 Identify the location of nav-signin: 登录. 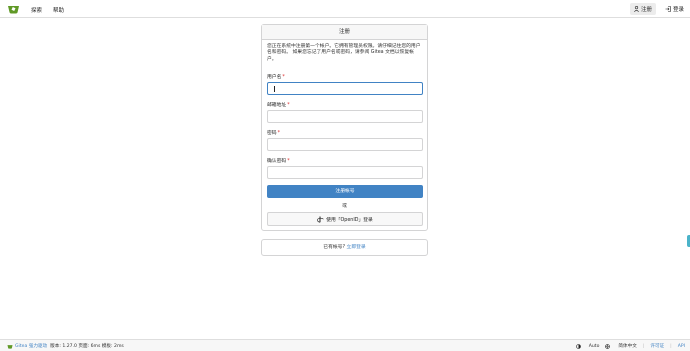
(674, 9).